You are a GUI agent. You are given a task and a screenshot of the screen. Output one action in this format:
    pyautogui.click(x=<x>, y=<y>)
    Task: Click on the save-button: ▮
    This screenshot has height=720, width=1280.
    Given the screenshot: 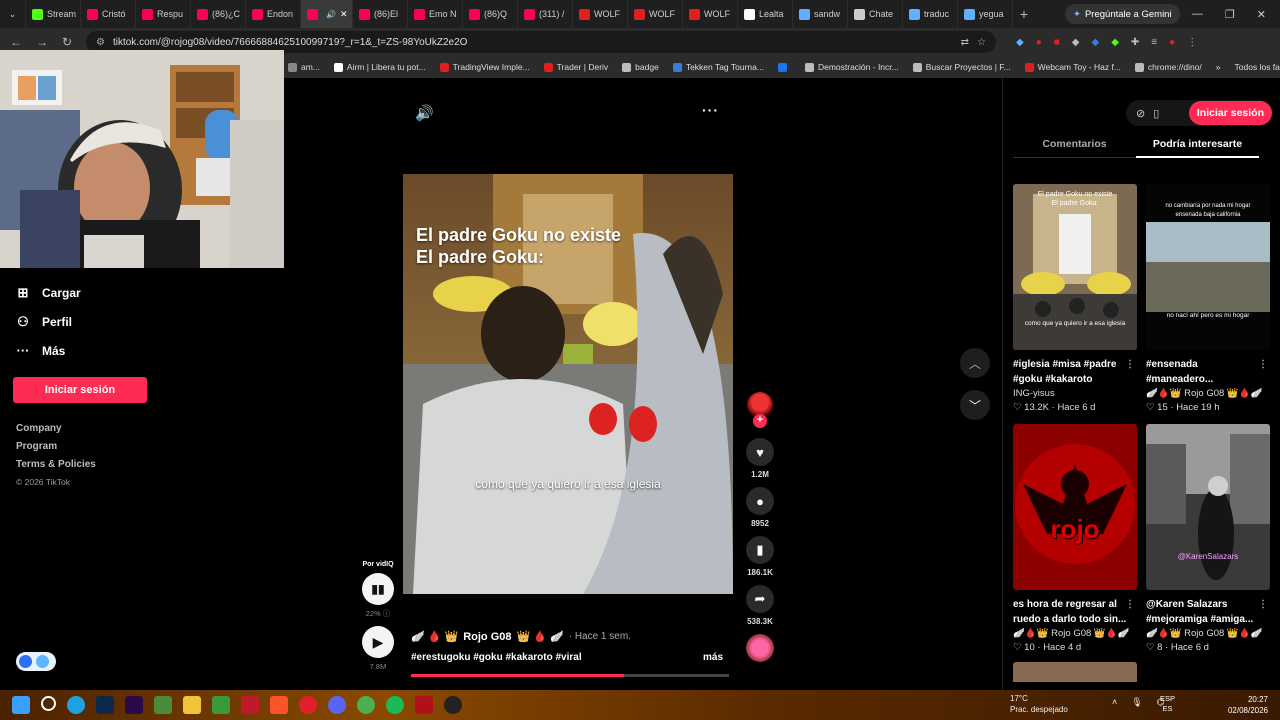 What is the action you would take?
    pyautogui.click(x=760, y=550)
    